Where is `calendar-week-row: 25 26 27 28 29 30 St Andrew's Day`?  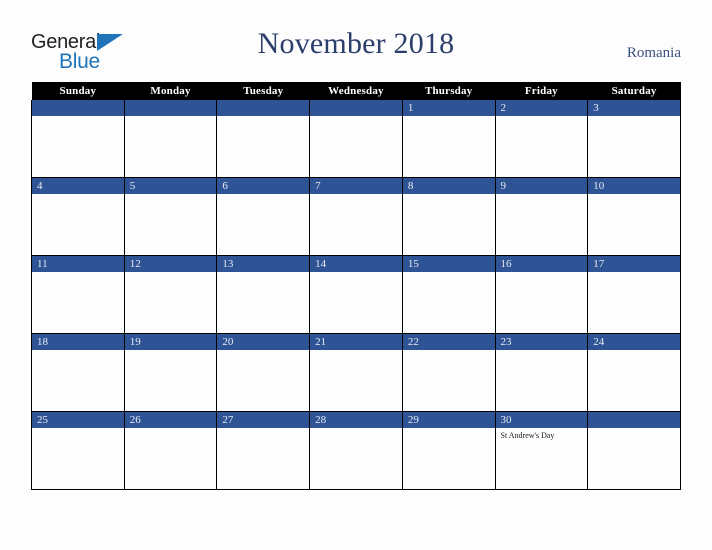 calendar-week-row: 25 26 27 28 29 30 St Andrew's Day is located at coordinates (356, 450).